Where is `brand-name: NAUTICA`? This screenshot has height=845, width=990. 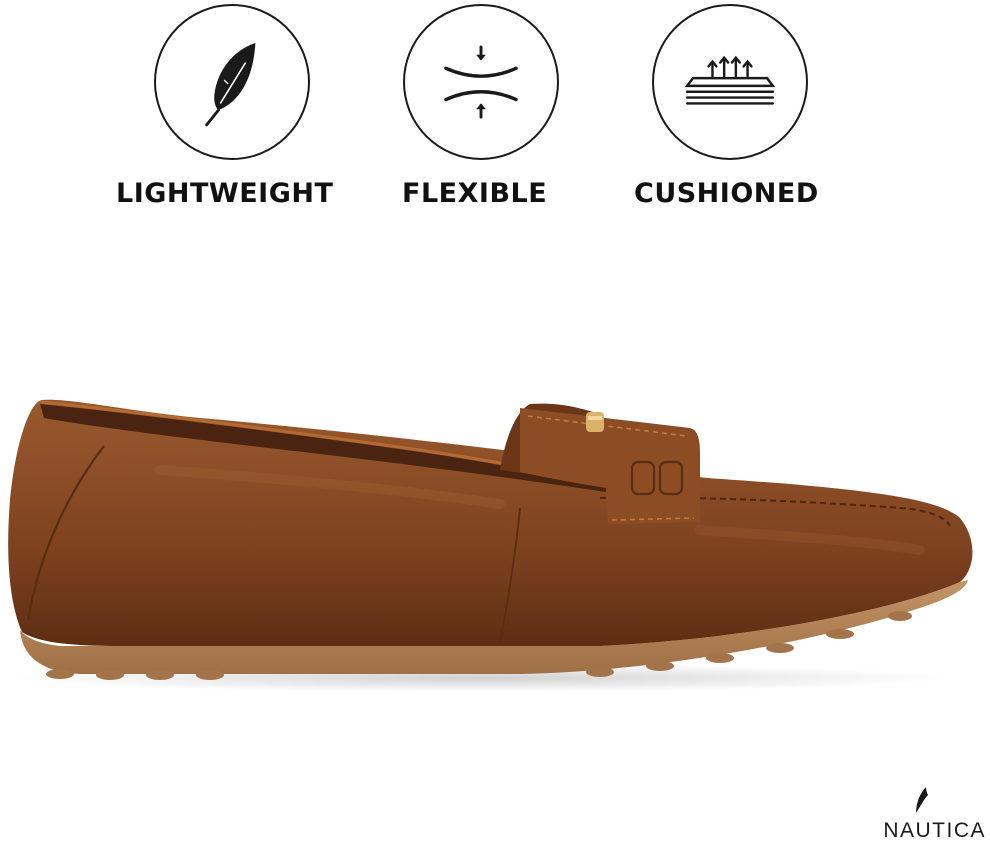 brand-name: NAUTICA is located at coordinates (934, 830).